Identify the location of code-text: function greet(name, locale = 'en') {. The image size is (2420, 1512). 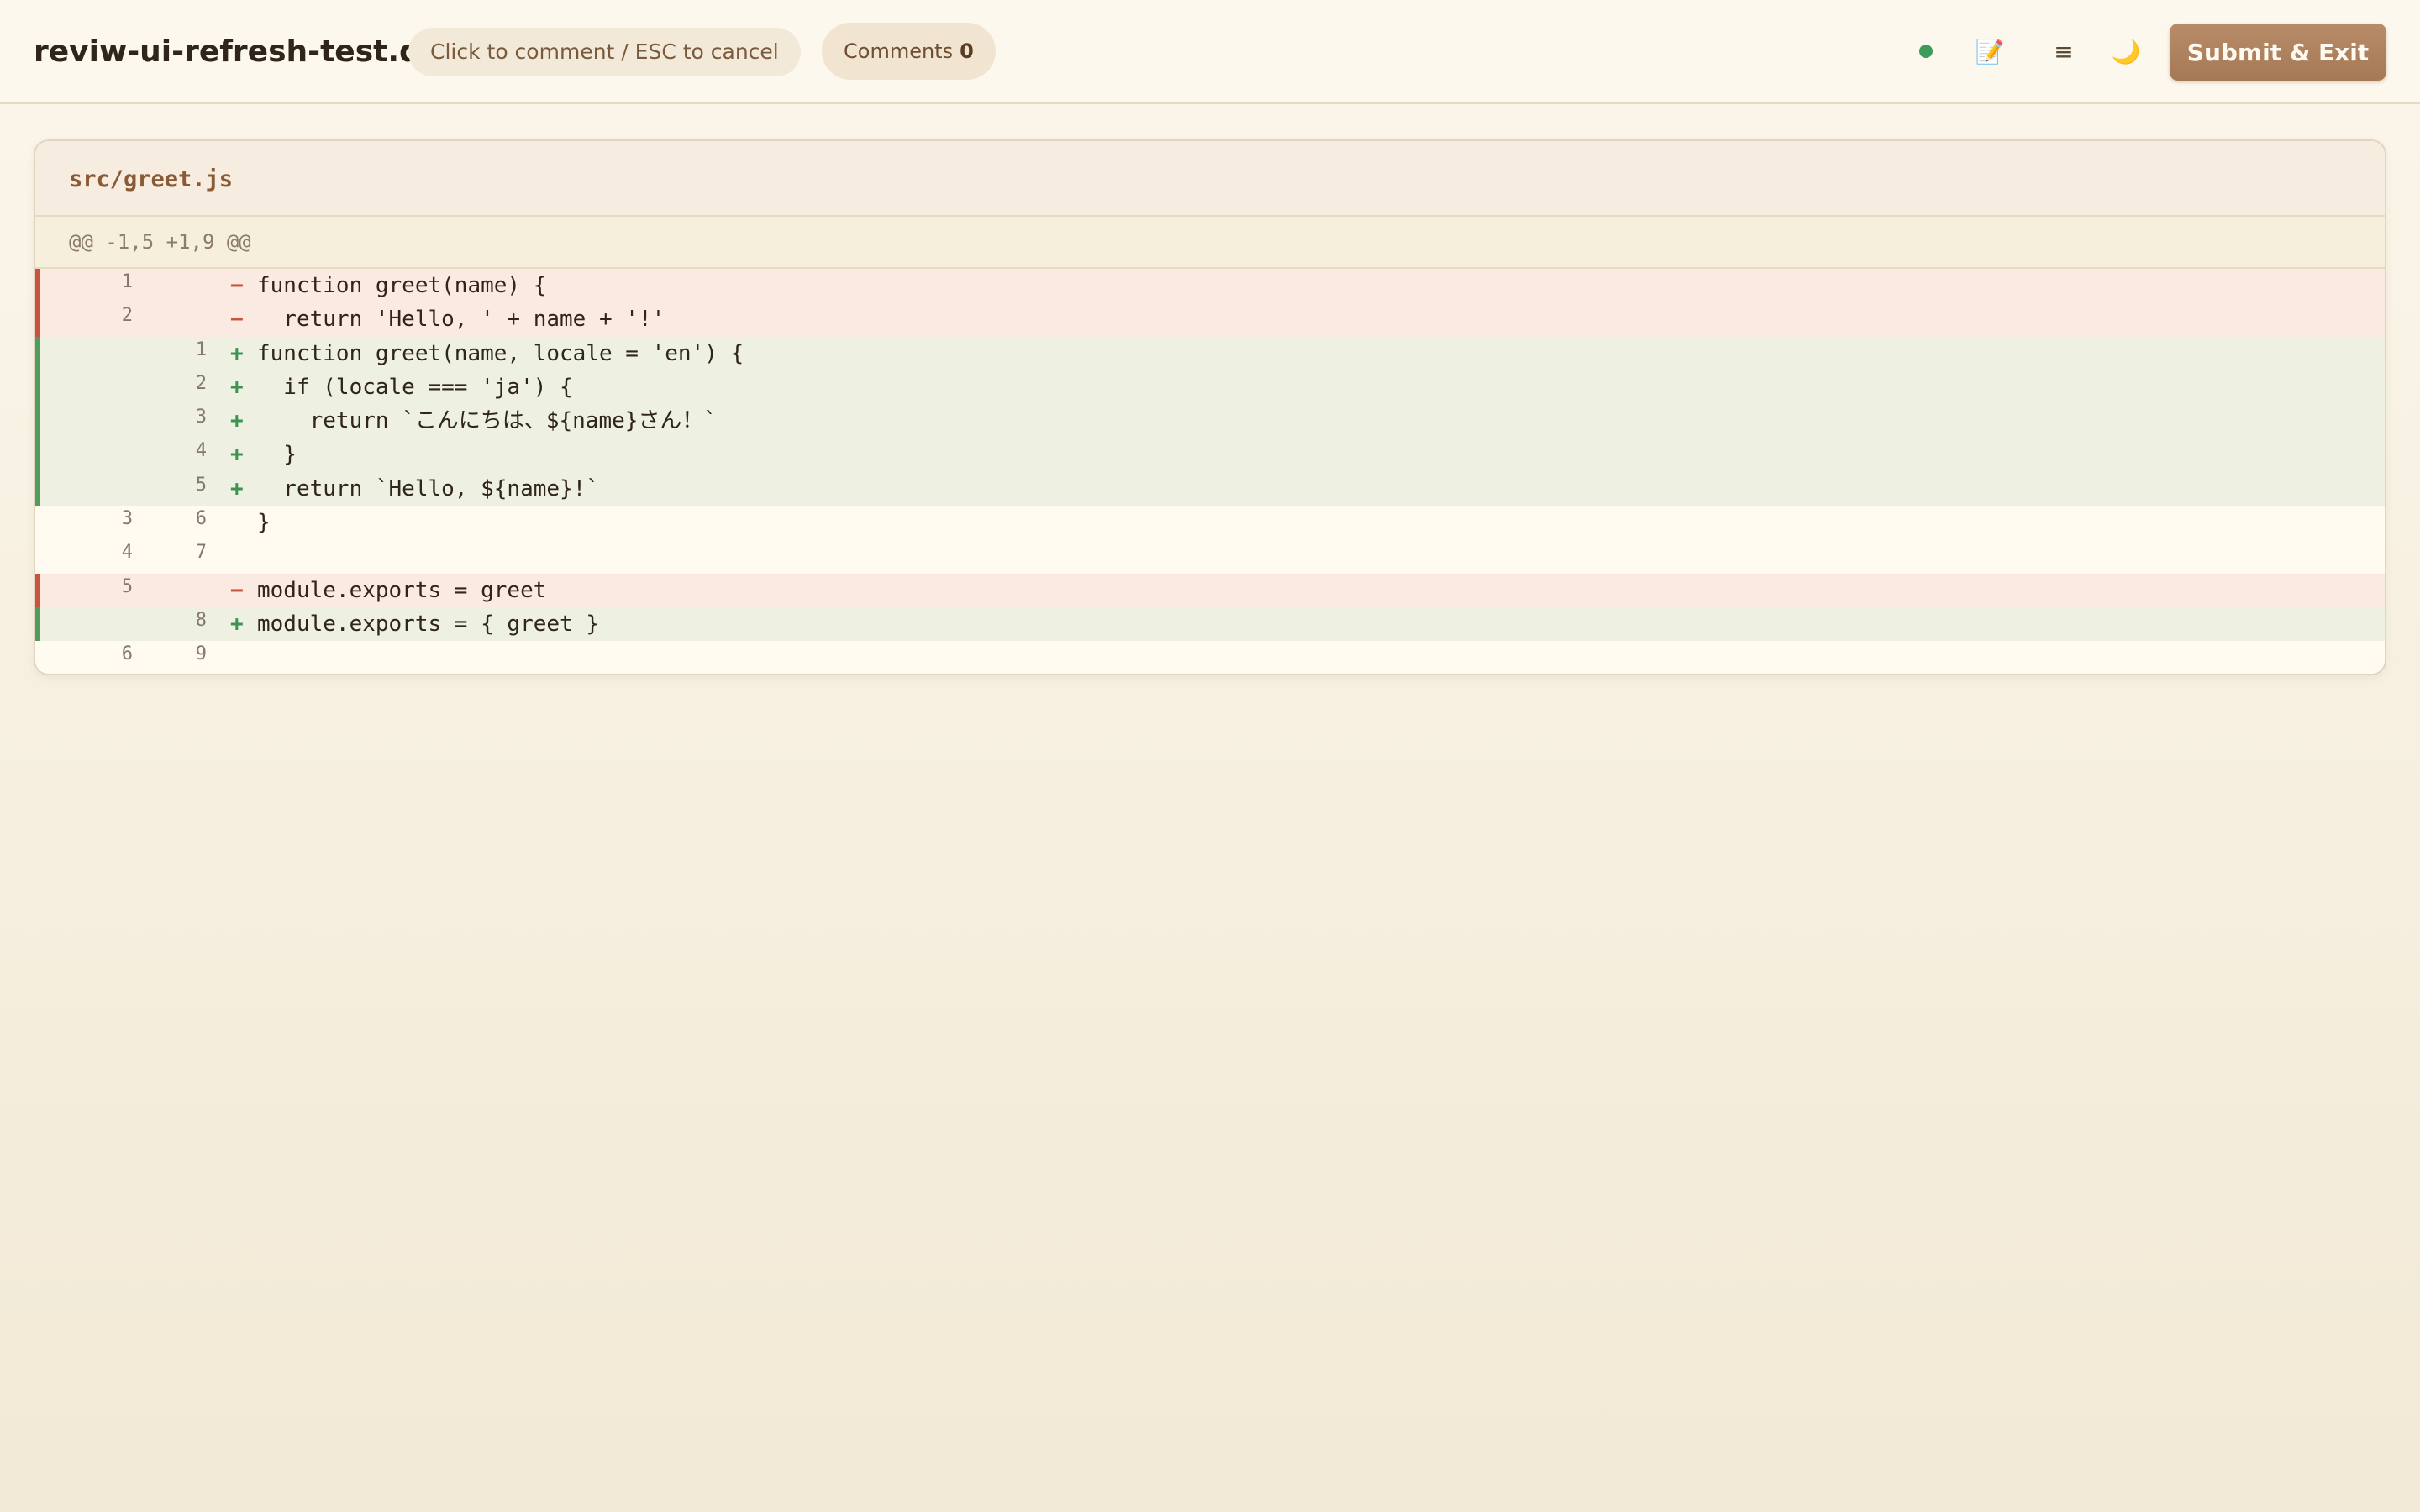
(500, 353).